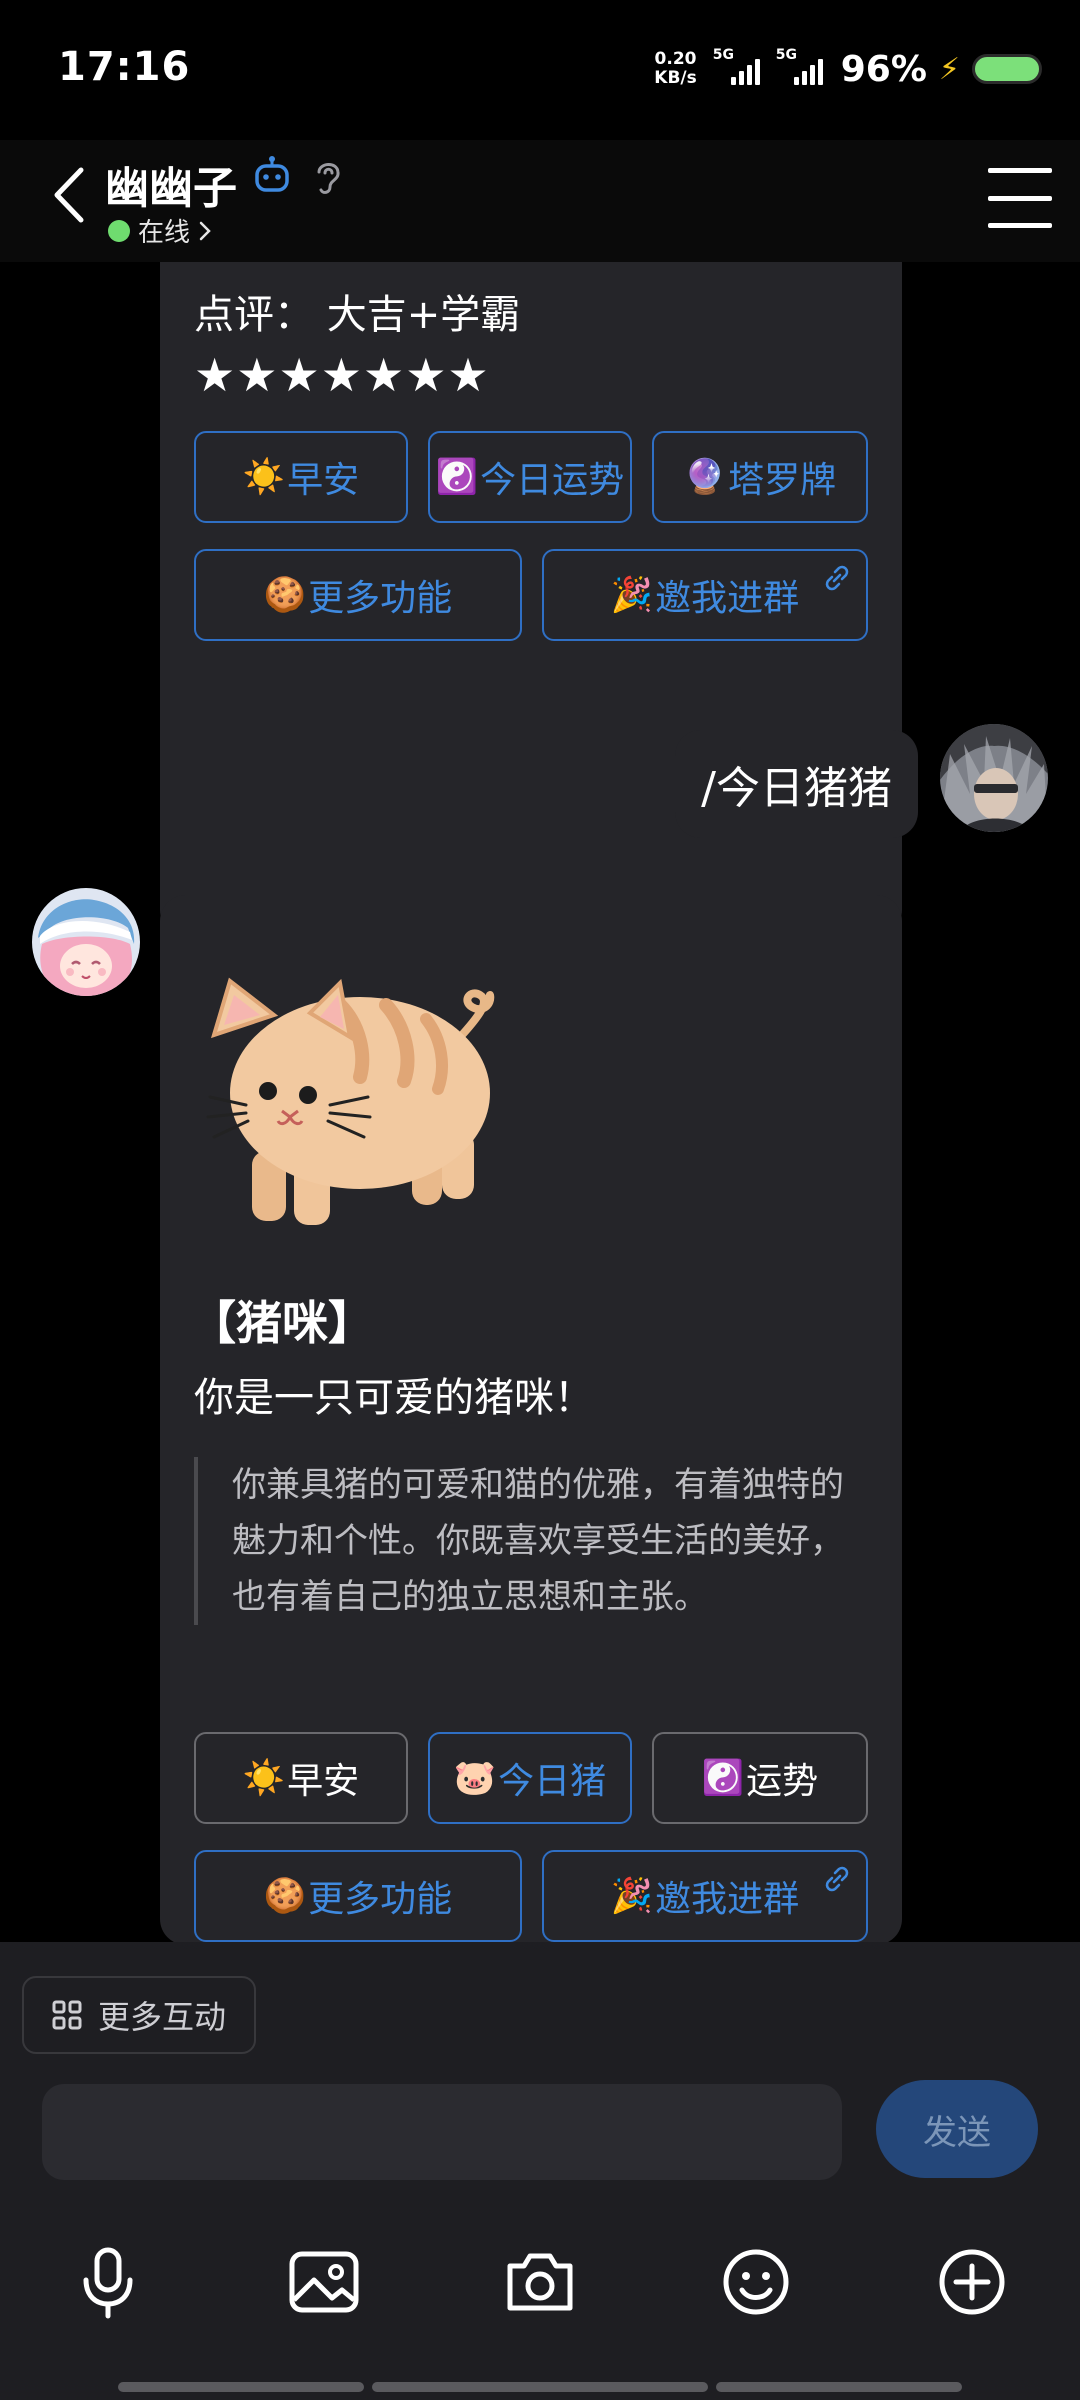 The width and height of the screenshot is (1080, 2400). I want to click on daily-pig-button: 🐷 今日猪, so click(530, 1778).